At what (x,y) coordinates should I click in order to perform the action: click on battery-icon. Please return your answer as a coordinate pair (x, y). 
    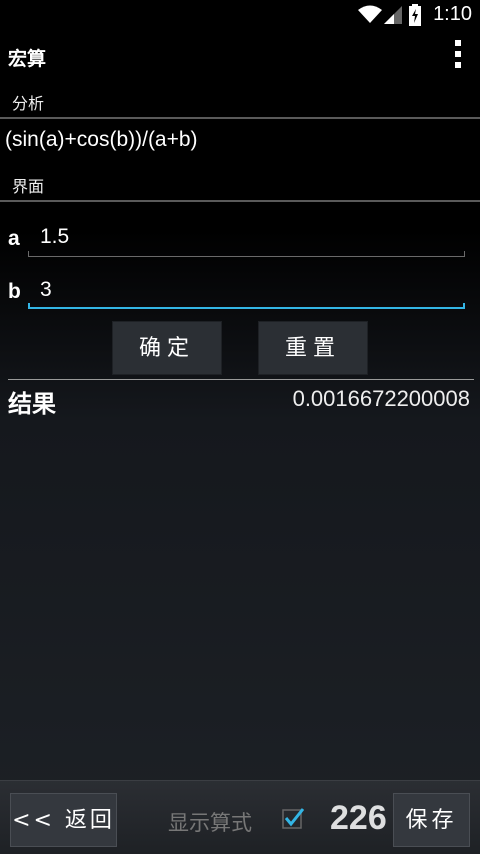
    Looking at the image, I should click on (415, 15).